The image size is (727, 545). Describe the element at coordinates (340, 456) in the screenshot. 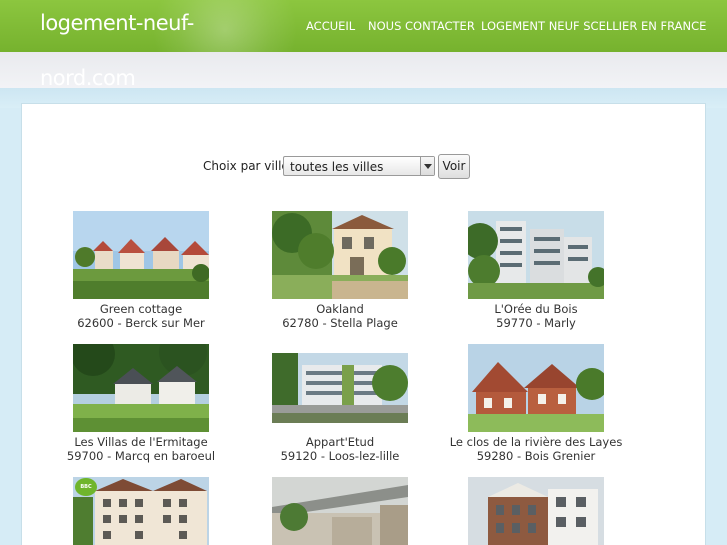

I see `listing-location: 59120 - Loos-lez-lille` at that location.